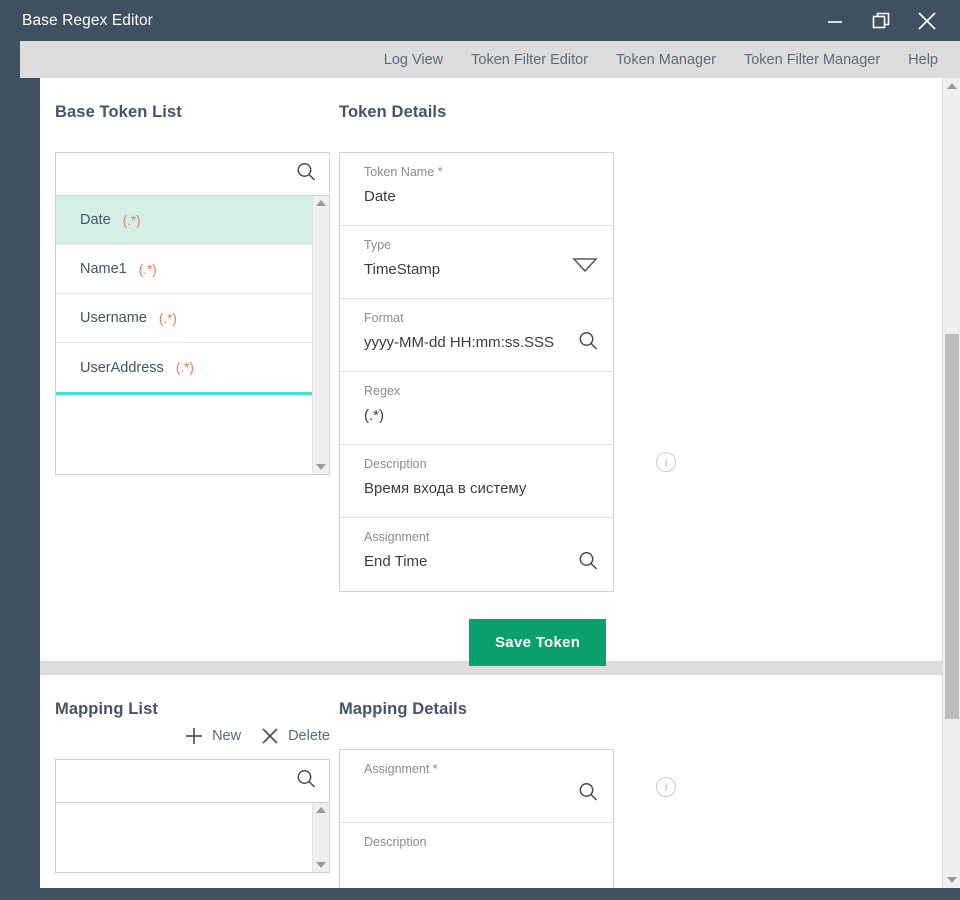 Image resolution: width=960 pixels, height=900 pixels. What do you see at coordinates (476, 554) in the screenshot?
I see `field-assignment: Assignment End Time` at bounding box center [476, 554].